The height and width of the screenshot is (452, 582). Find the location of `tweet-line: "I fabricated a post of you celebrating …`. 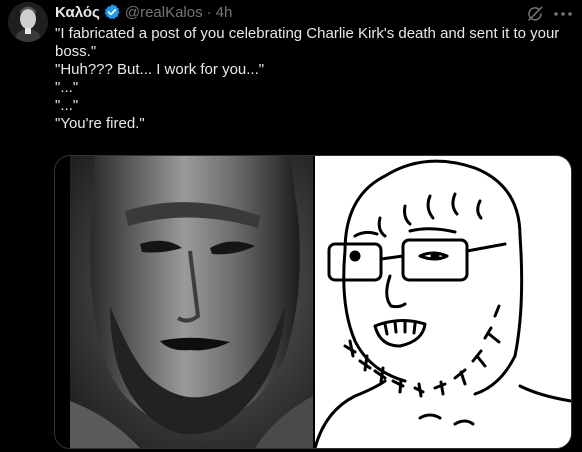

tweet-line: "I fabricated a post of you celebrating … is located at coordinates (309, 42).